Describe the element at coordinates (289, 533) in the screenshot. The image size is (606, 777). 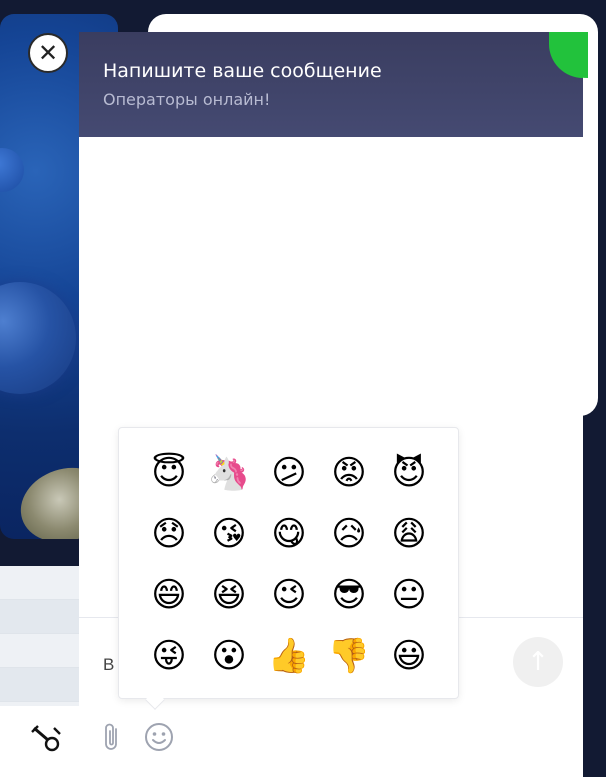
I see `emoji-yum: 😋` at that location.